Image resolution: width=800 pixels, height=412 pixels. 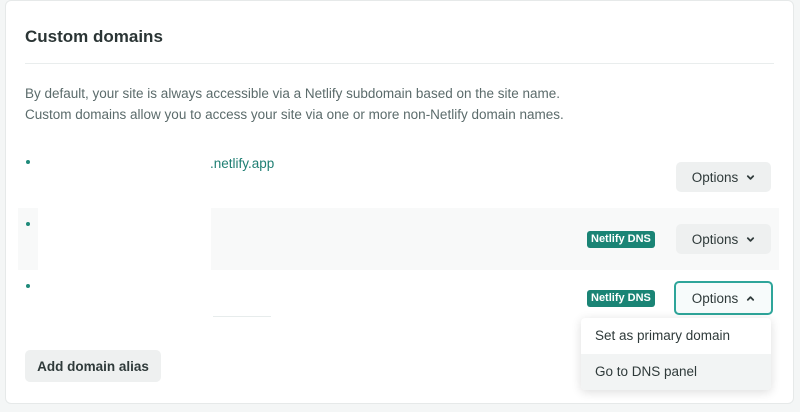 What do you see at coordinates (242, 316) in the screenshot?
I see `redacted-artifact` at bounding box center [242, 316].